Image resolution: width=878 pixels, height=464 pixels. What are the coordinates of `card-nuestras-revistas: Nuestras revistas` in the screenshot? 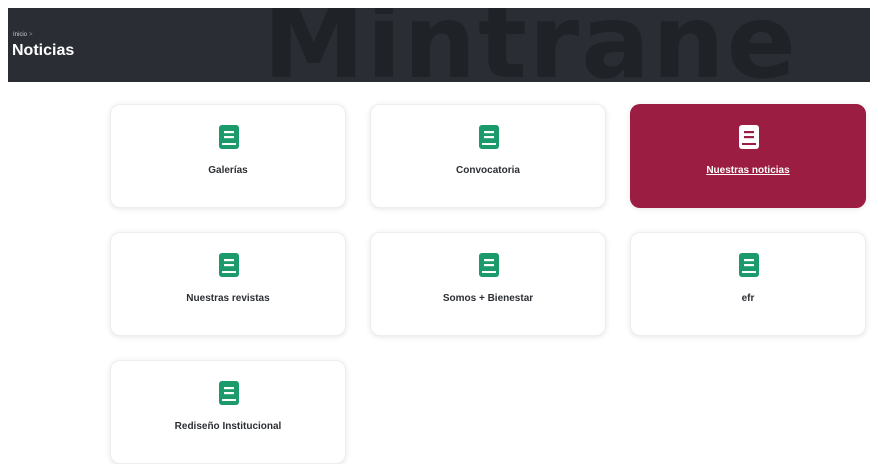 It's located at (228, 284).